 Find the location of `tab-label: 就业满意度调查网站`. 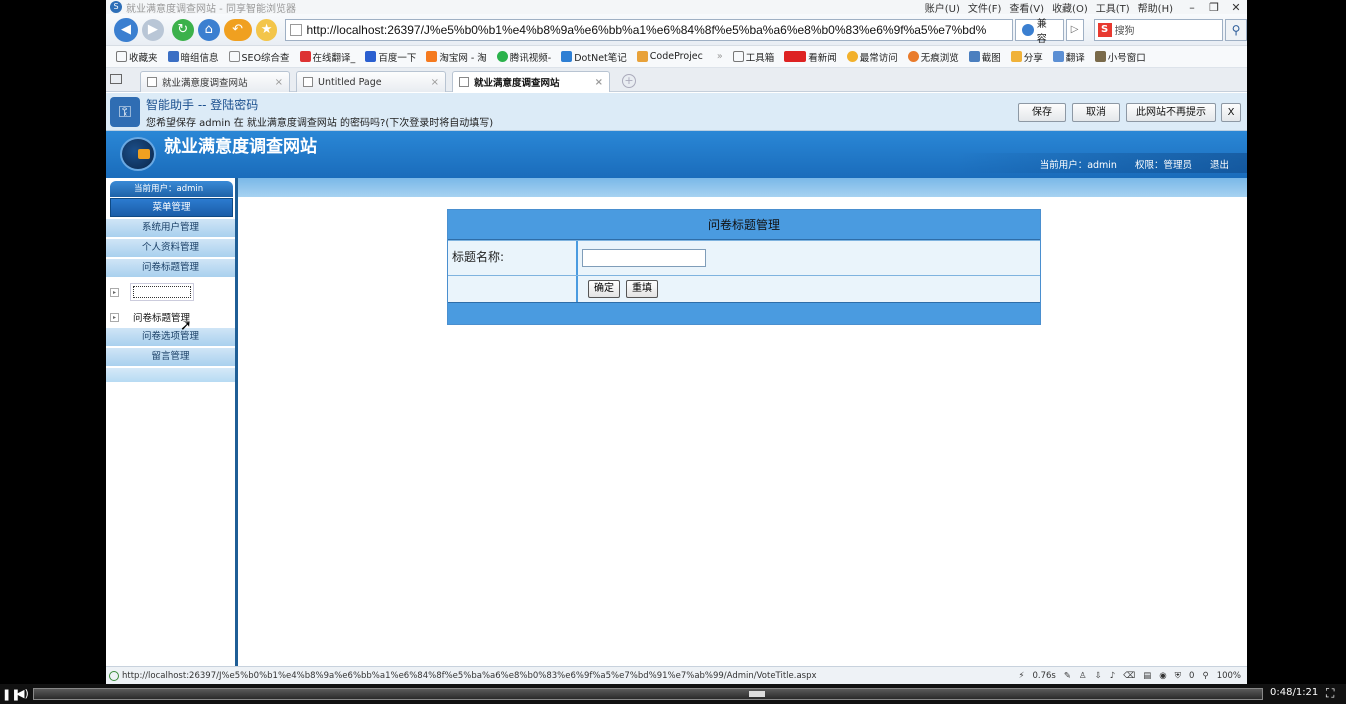

tab-label: 就业满意度调查网站 is located at coordinates (205, 83).